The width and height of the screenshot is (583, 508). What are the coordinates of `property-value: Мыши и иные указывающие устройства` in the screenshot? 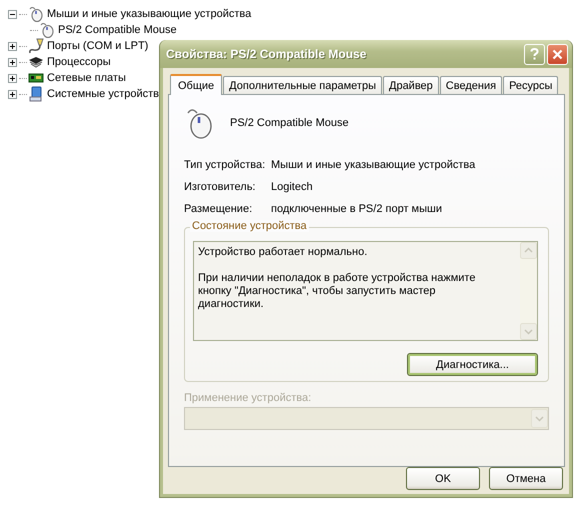 It's located at (373, 165).